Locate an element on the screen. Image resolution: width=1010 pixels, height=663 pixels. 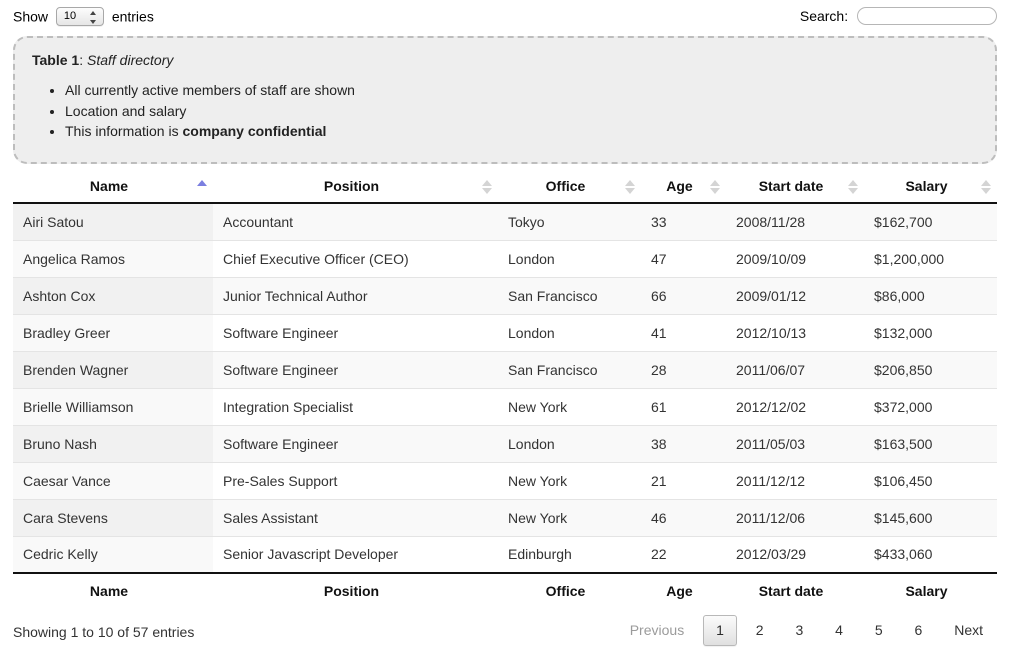
column-header-office: Office is located at coordinates (569, 187).